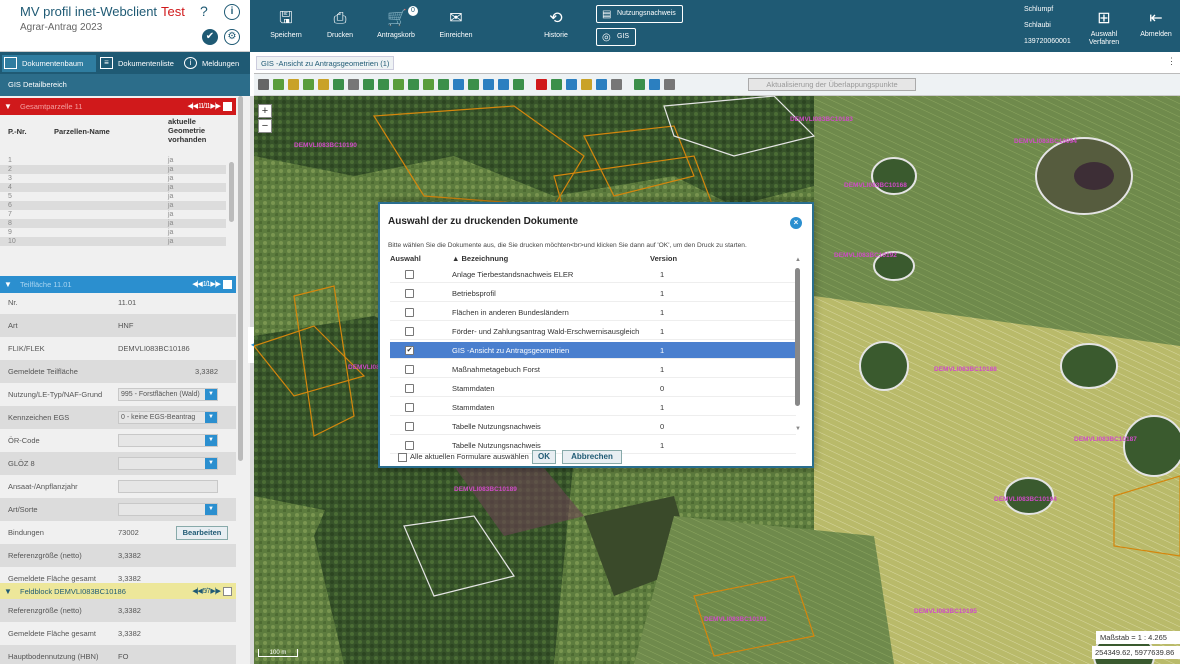 This screenshot has width=1180, height=664. Describe the element at coordinates (1156, 26) in the screenshot. I see `logout-button: ⇤ Abmelden` at that location.